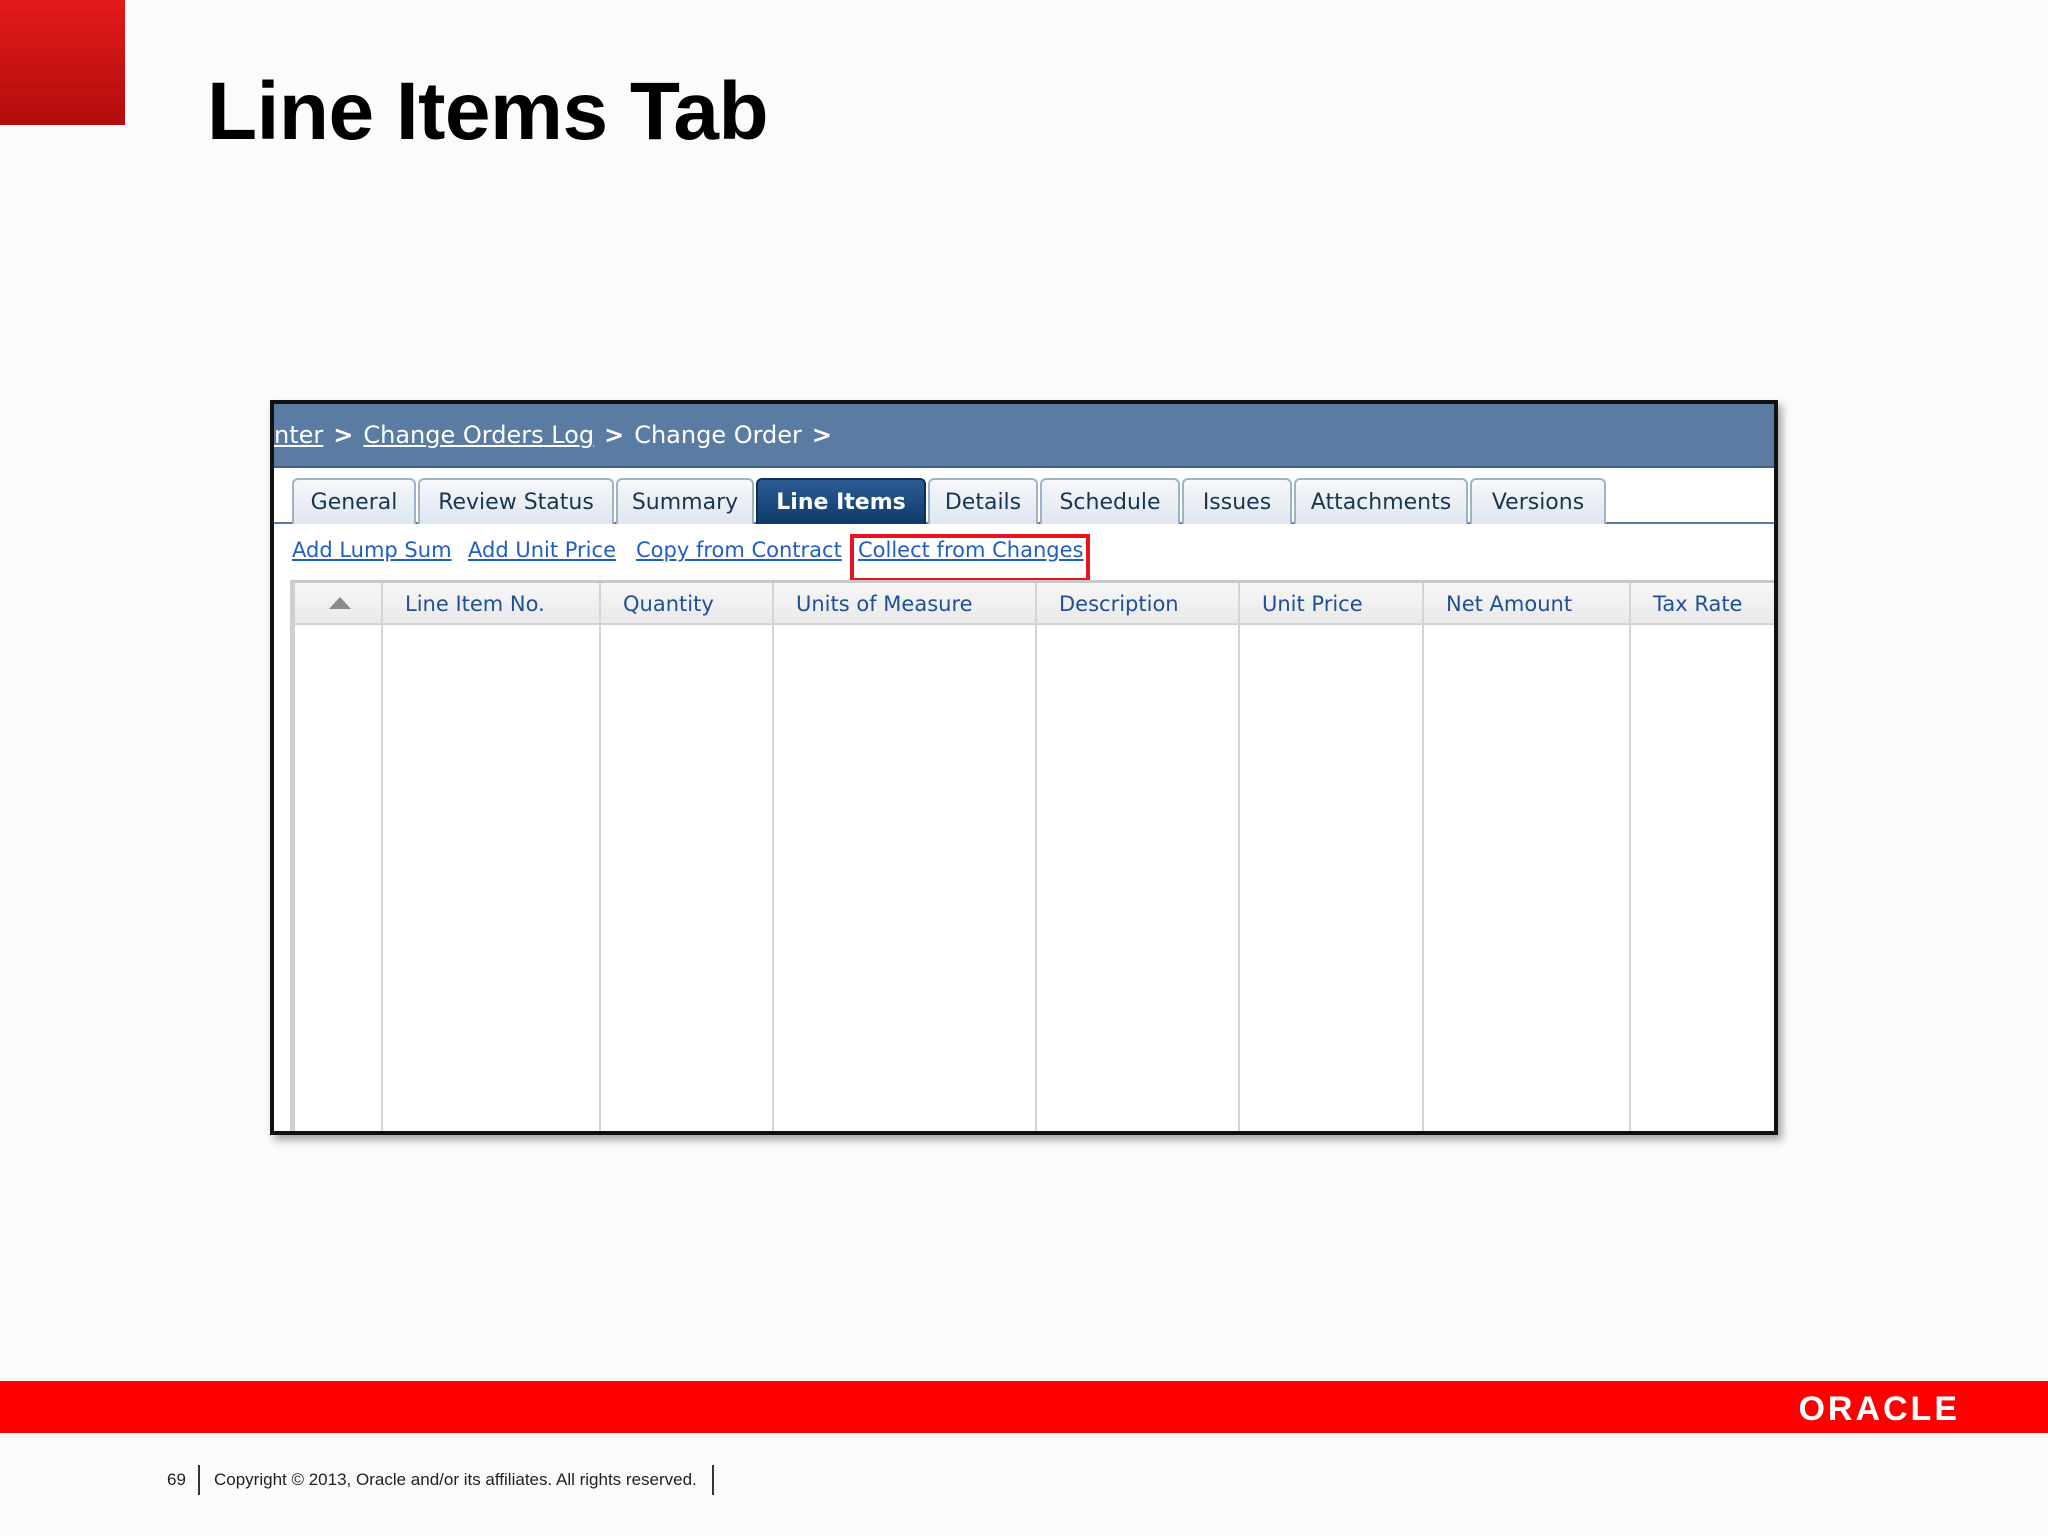  I want to click on page-number: 69, so click(176, 1479).